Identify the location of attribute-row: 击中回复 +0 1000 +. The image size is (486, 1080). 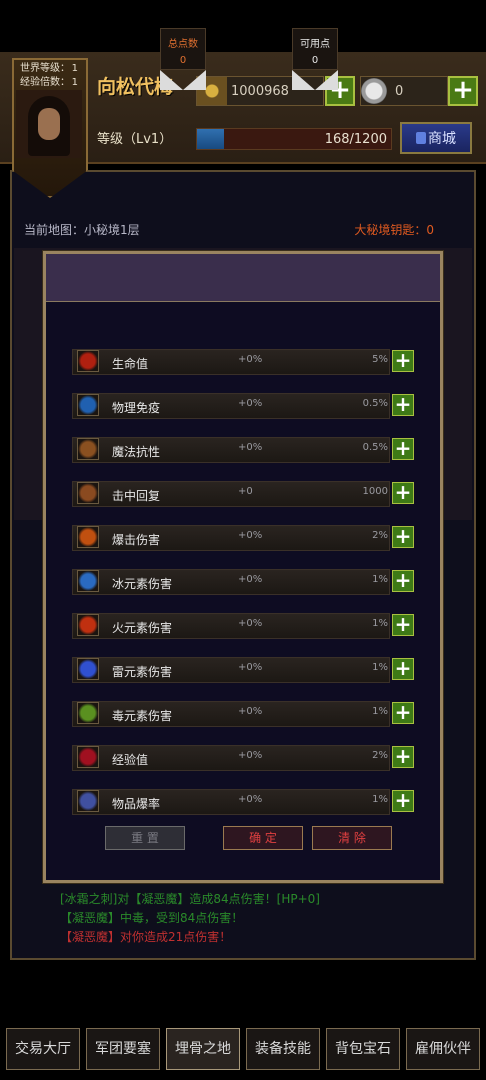
(245, 494).